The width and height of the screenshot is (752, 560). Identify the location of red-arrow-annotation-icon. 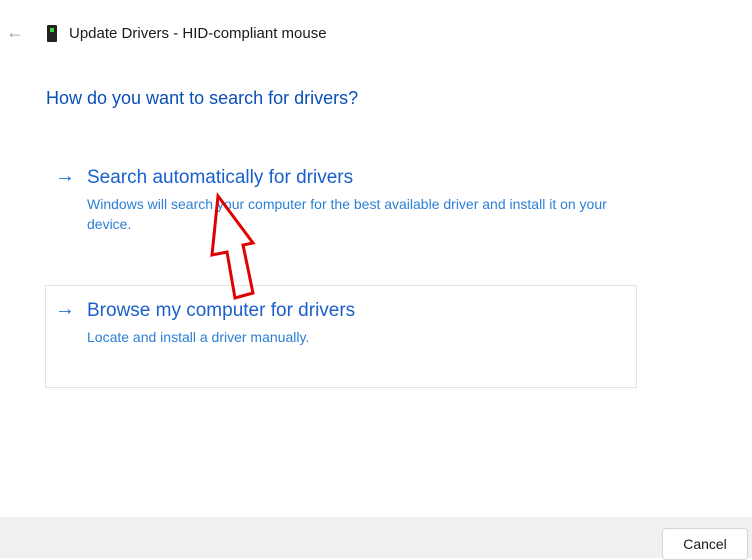
(233, 246).